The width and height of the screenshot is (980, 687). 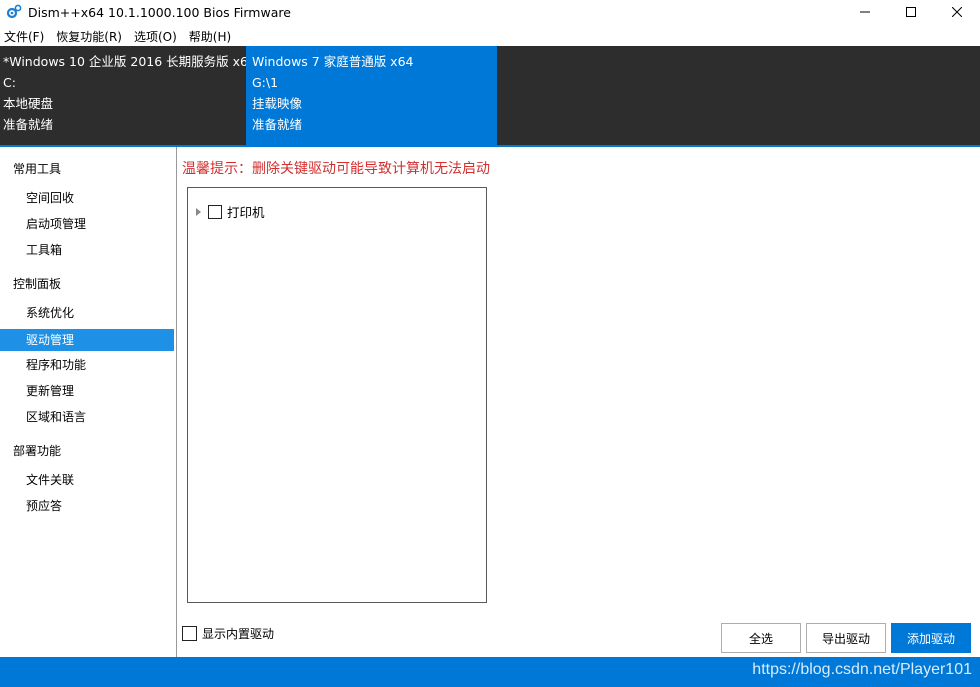 I want to click on minimize-button, so click(x=865, y=12).